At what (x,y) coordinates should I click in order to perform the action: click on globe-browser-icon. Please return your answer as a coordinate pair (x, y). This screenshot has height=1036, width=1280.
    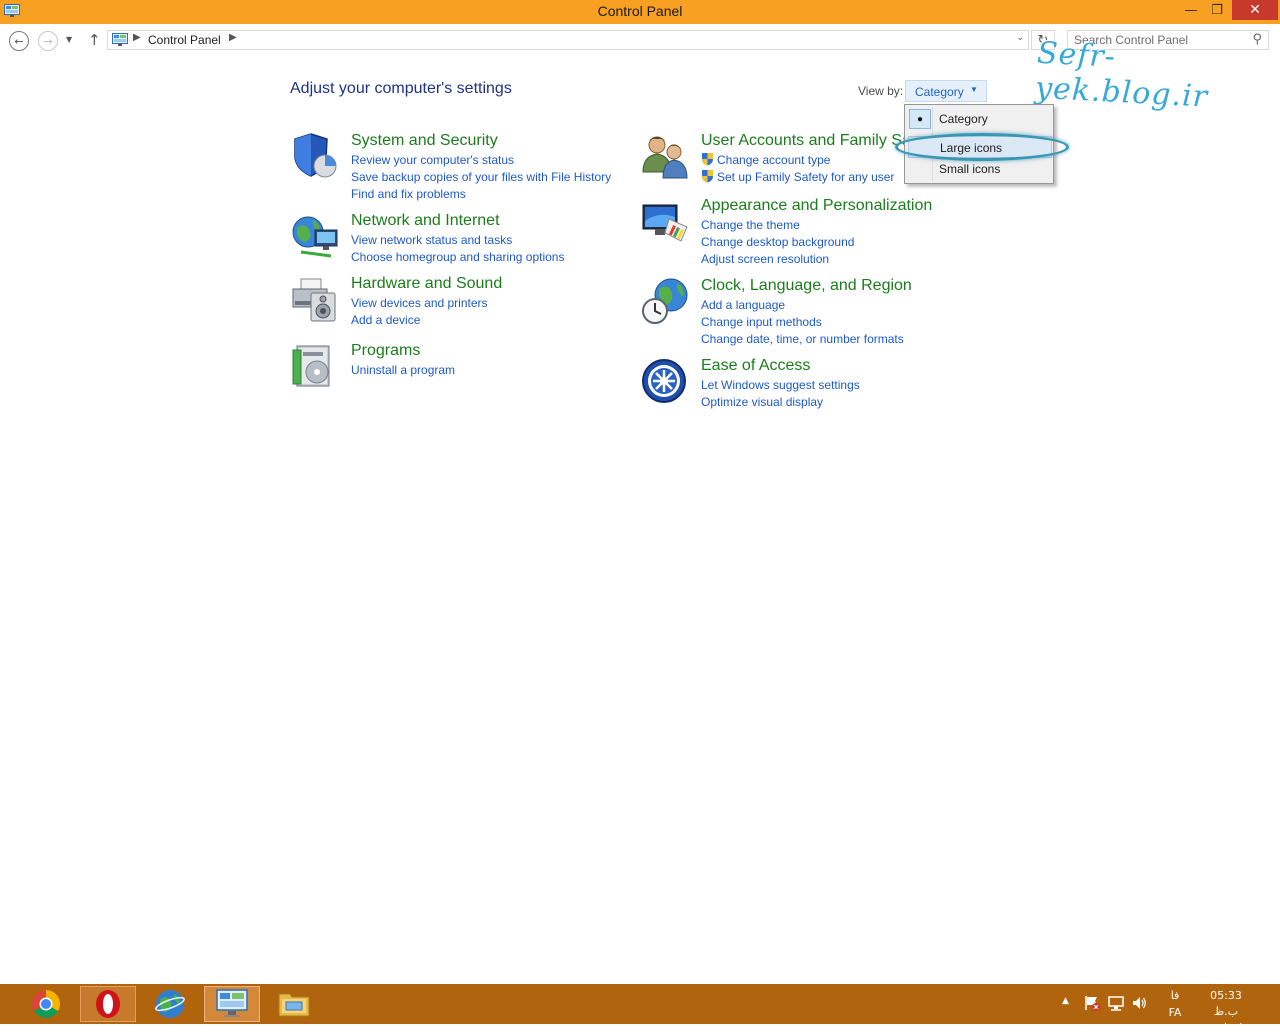
    Looking at the image, I should click on (170, 1004).